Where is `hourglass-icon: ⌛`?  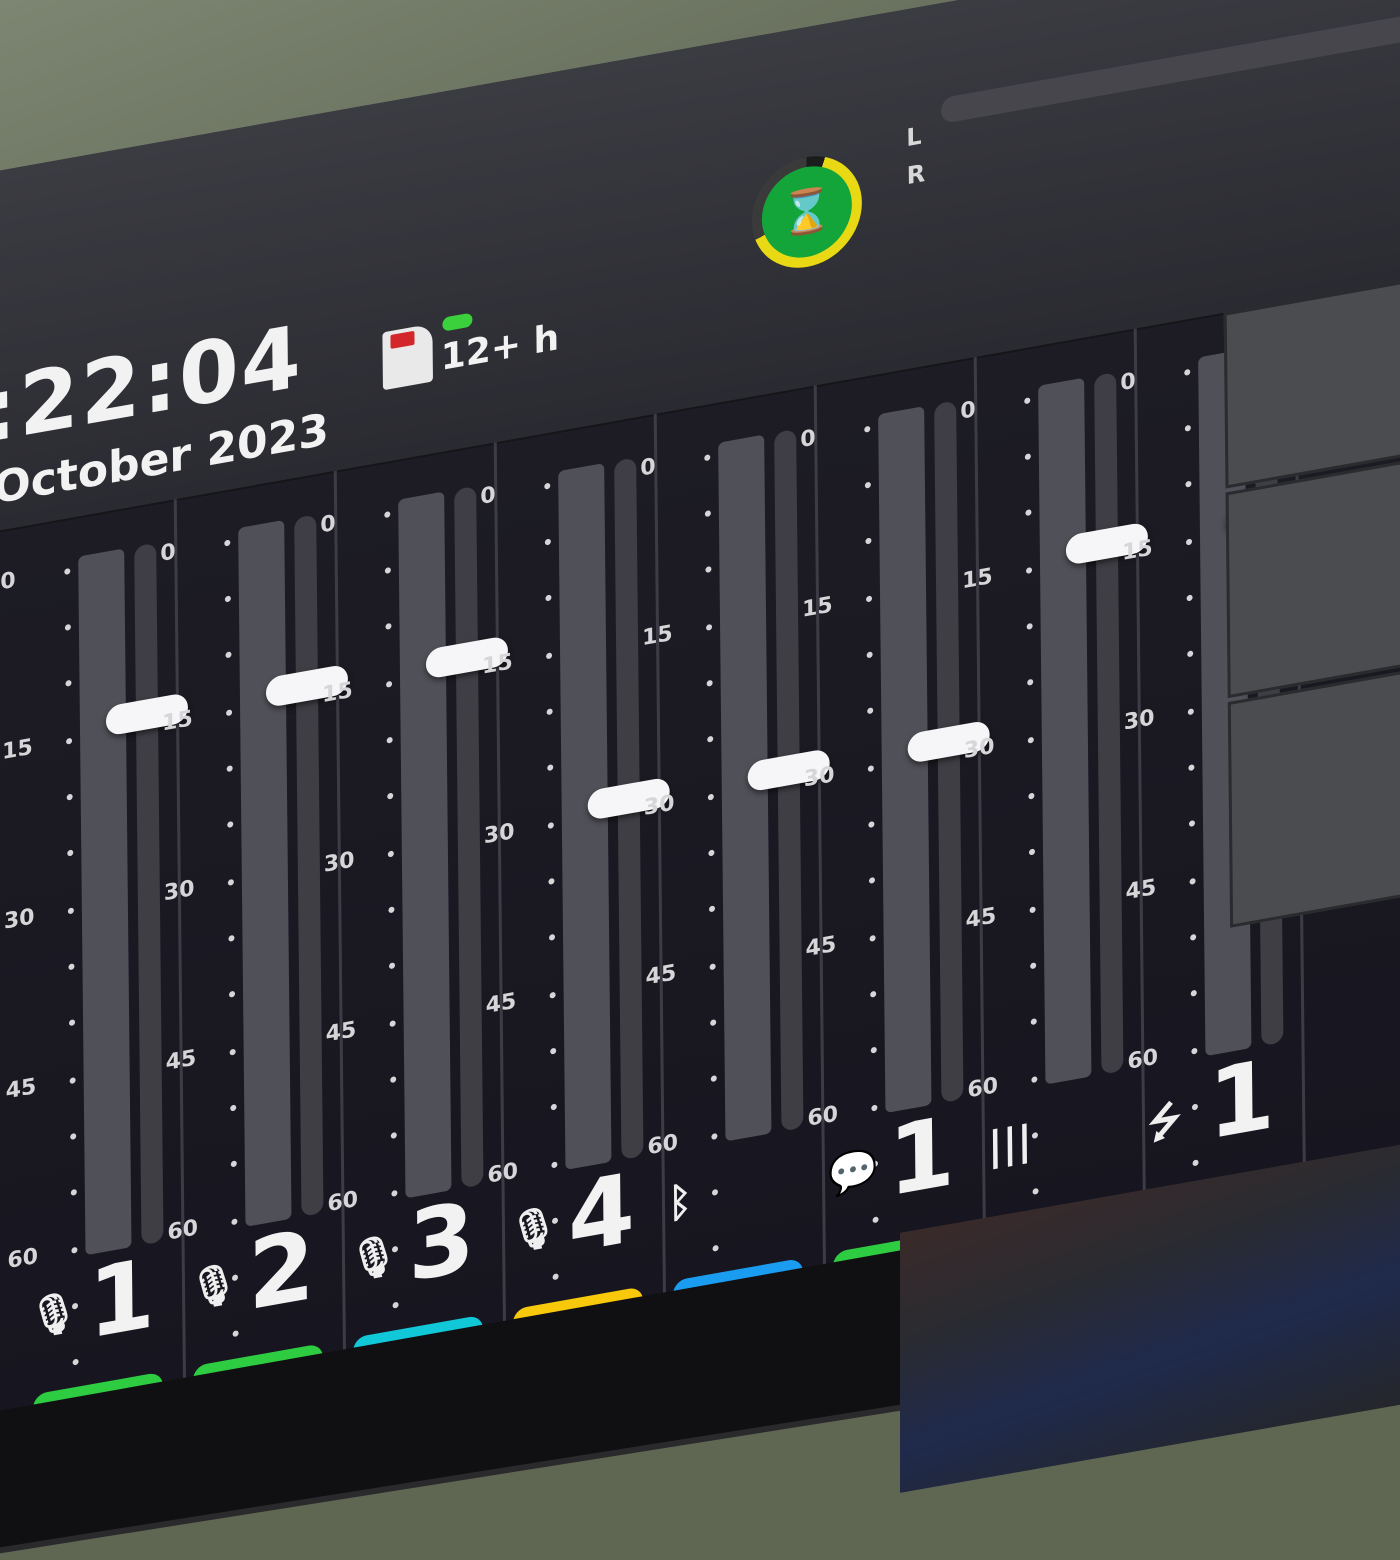 hourglass-icon: ⌛ is located at coordinates (807, 212).